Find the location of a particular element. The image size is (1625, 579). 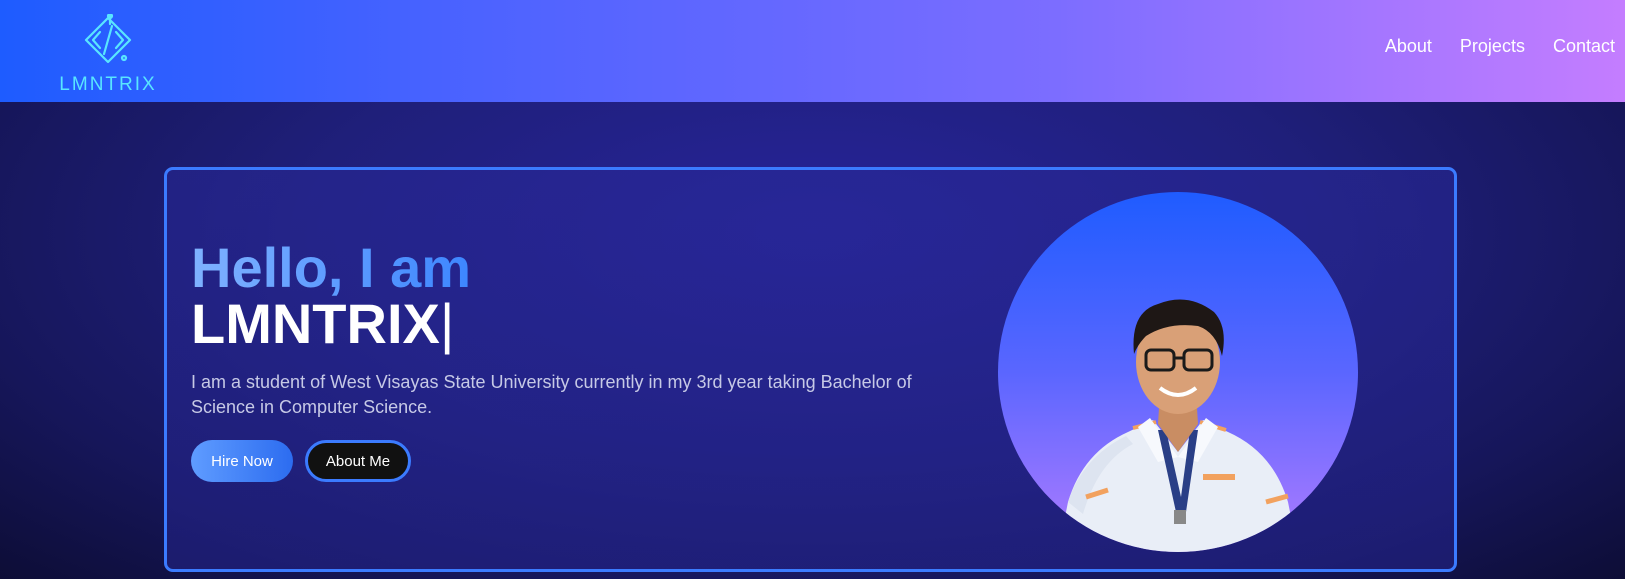

nav-link-contact: Contact is located at coordinates (1584, 46).